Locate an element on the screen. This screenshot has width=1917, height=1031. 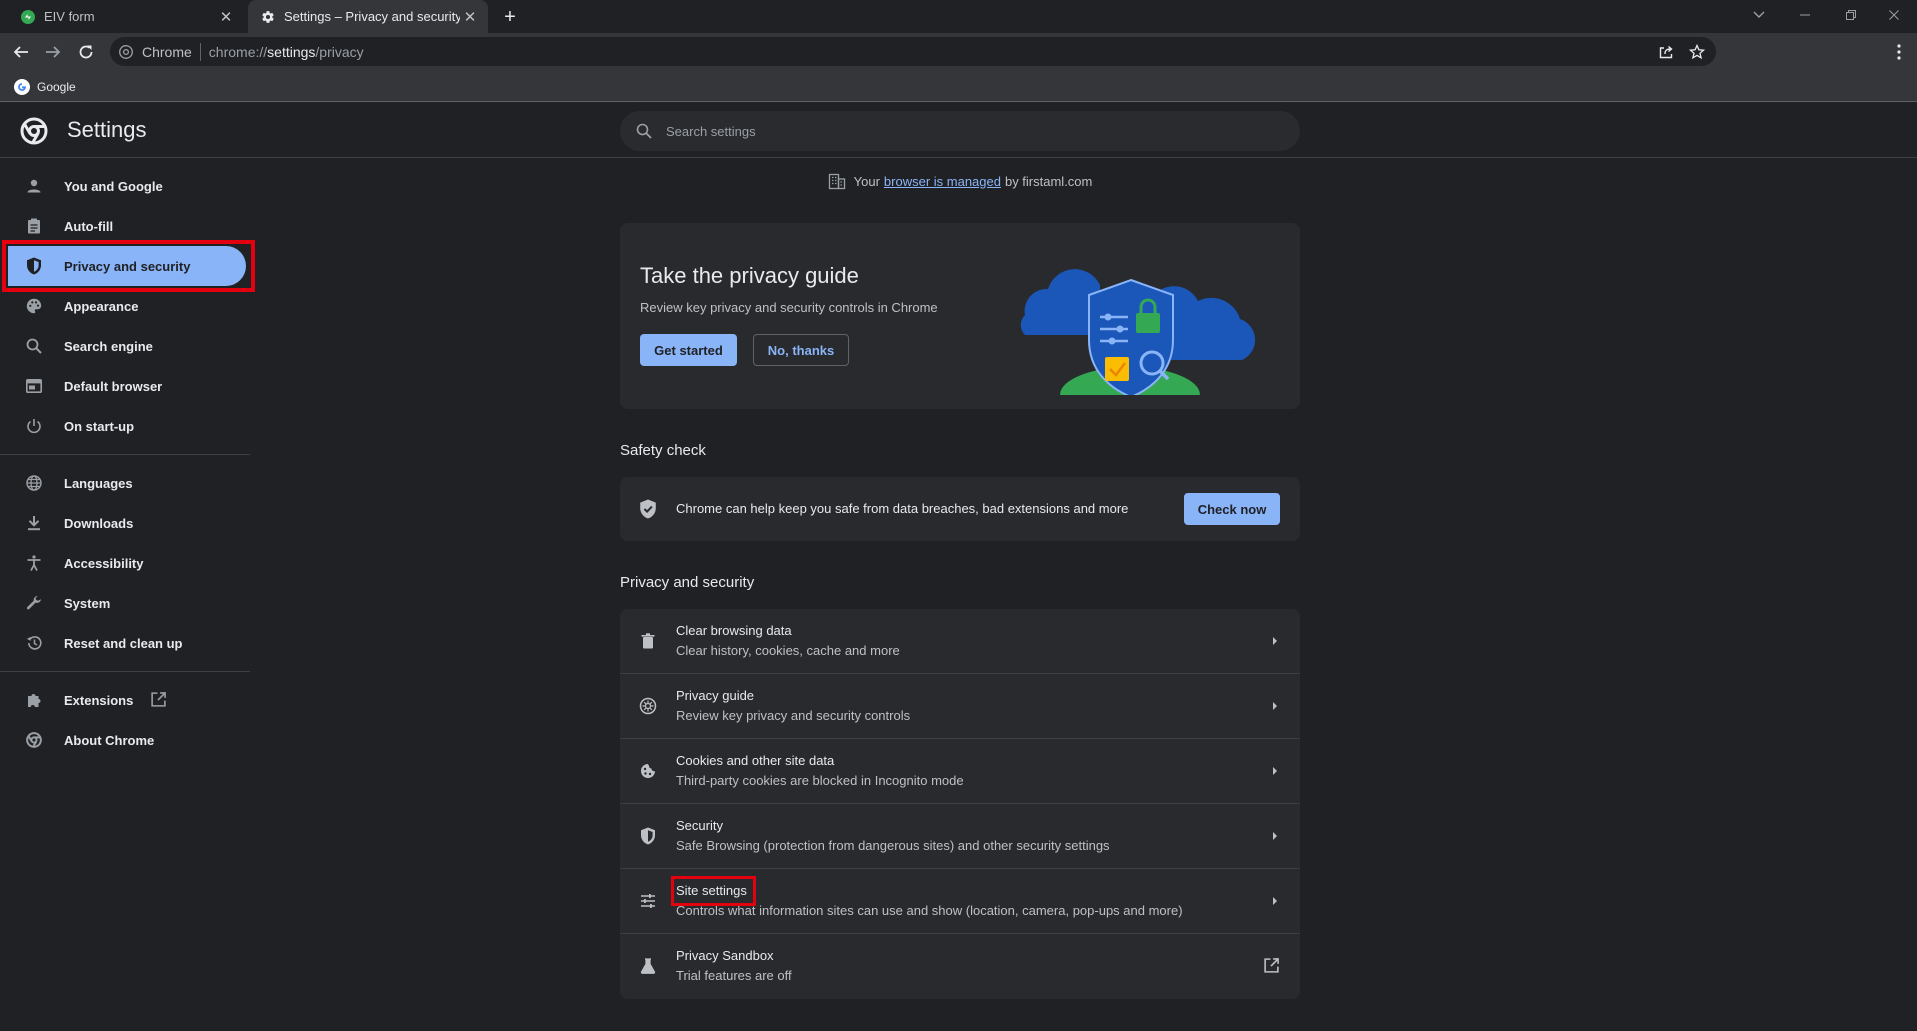
sidebar-item-label: System is located at coordinates (87, 603).